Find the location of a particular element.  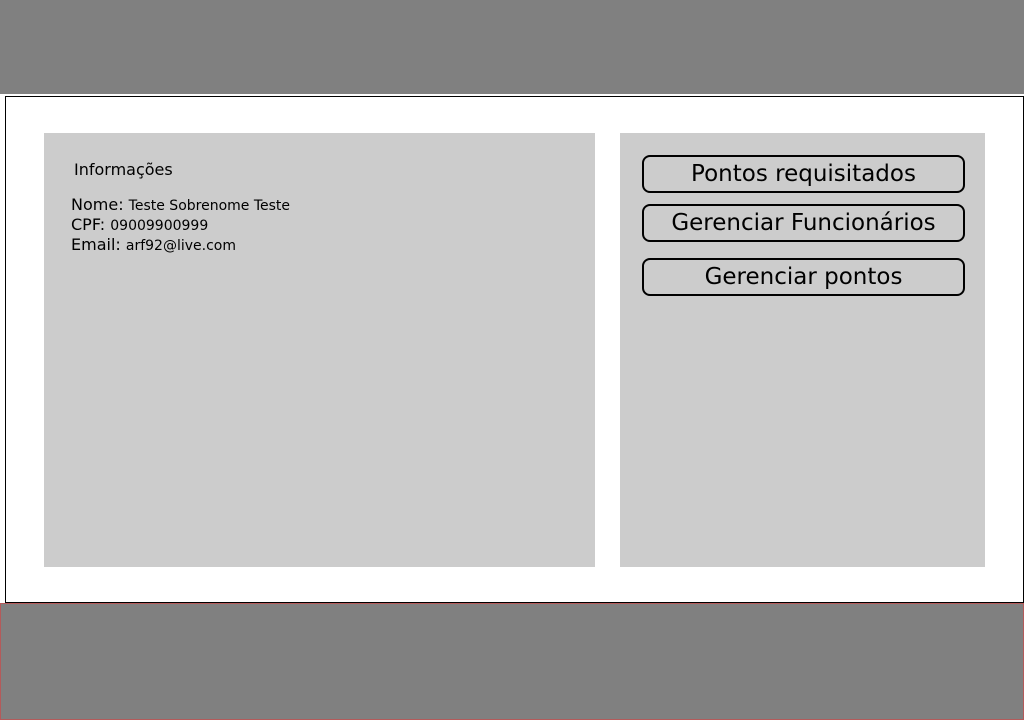

info-cpf-row: CPF: 09009900999 is located at coordinates (139, 225).